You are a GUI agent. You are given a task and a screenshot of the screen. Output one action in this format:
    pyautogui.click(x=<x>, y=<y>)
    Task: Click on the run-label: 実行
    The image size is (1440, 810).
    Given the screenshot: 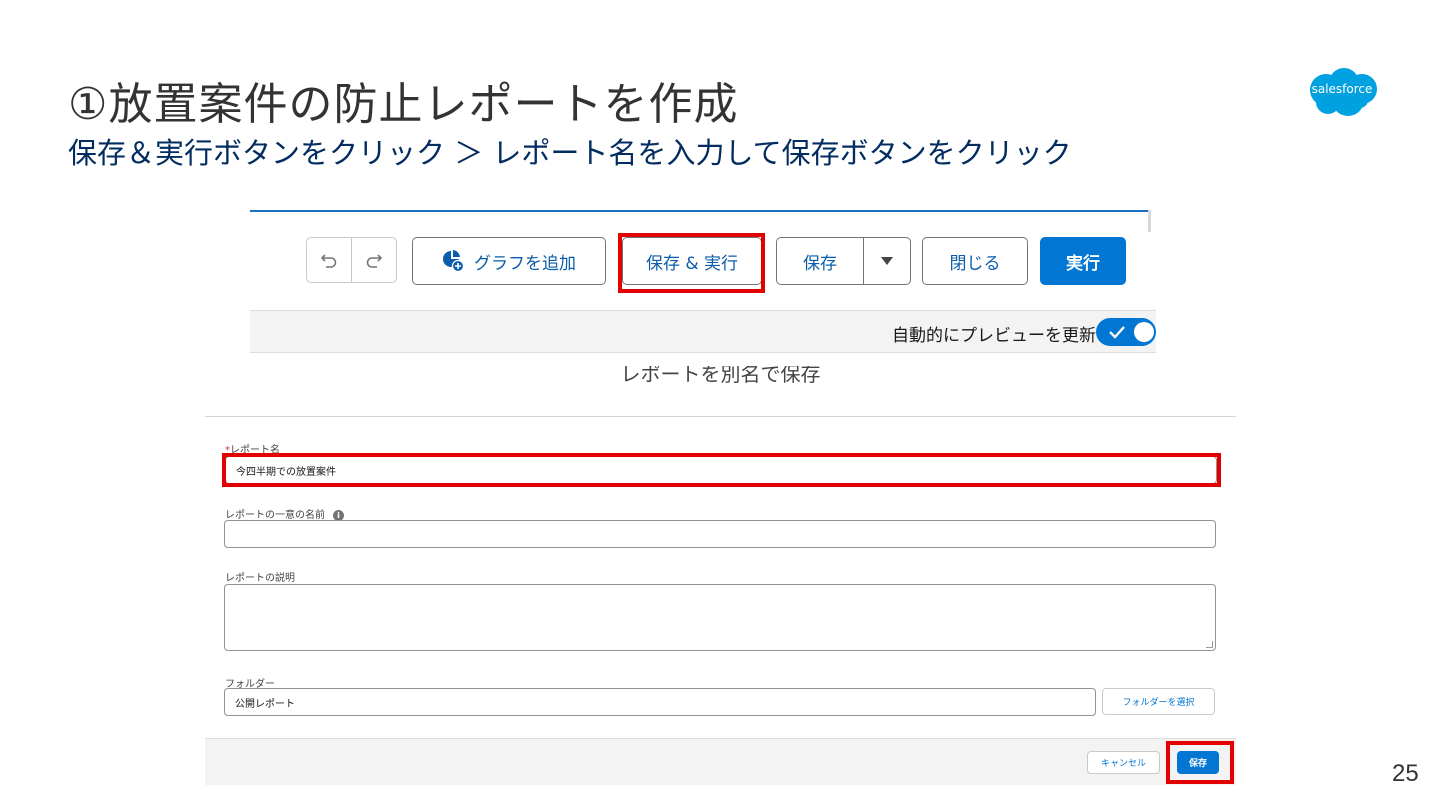 What is the action you would take?
    pyautogui.click(x=1083, y=263)
    